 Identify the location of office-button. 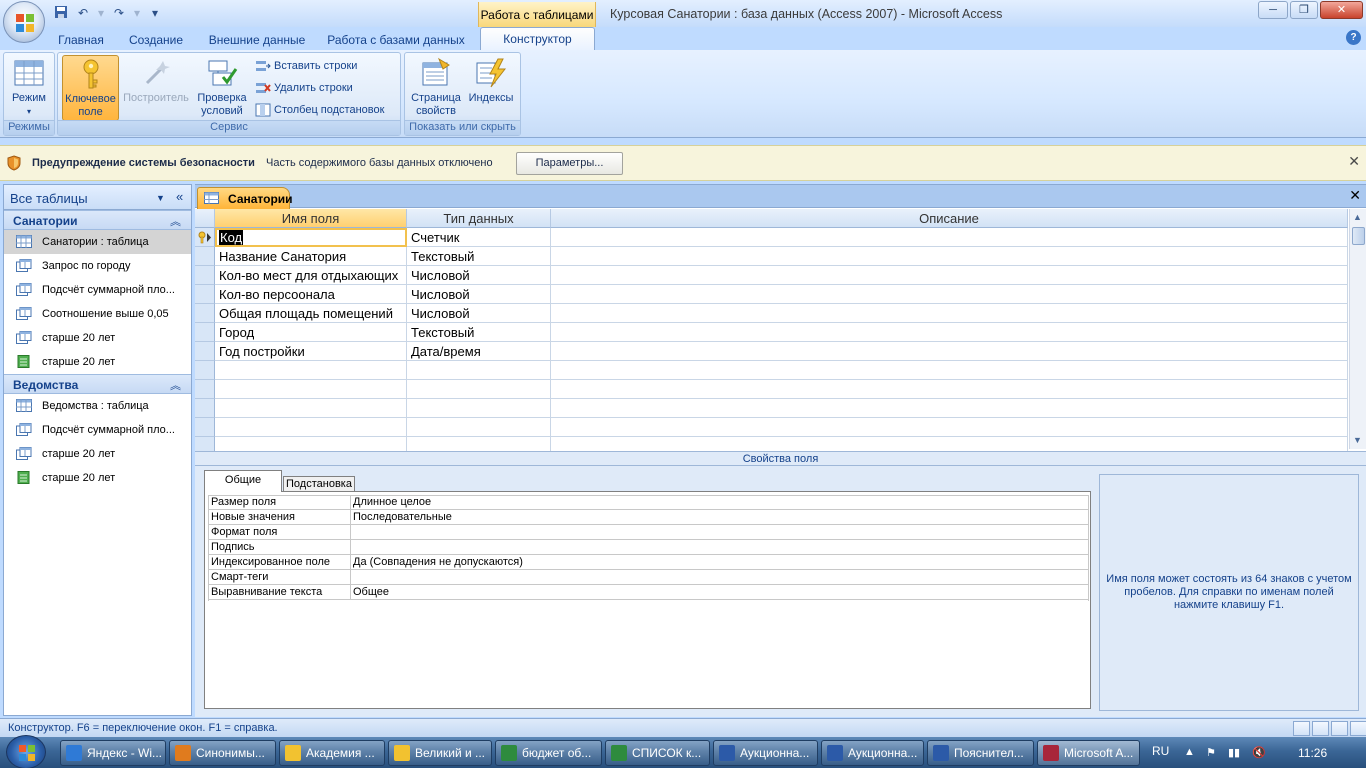
(24, 22).